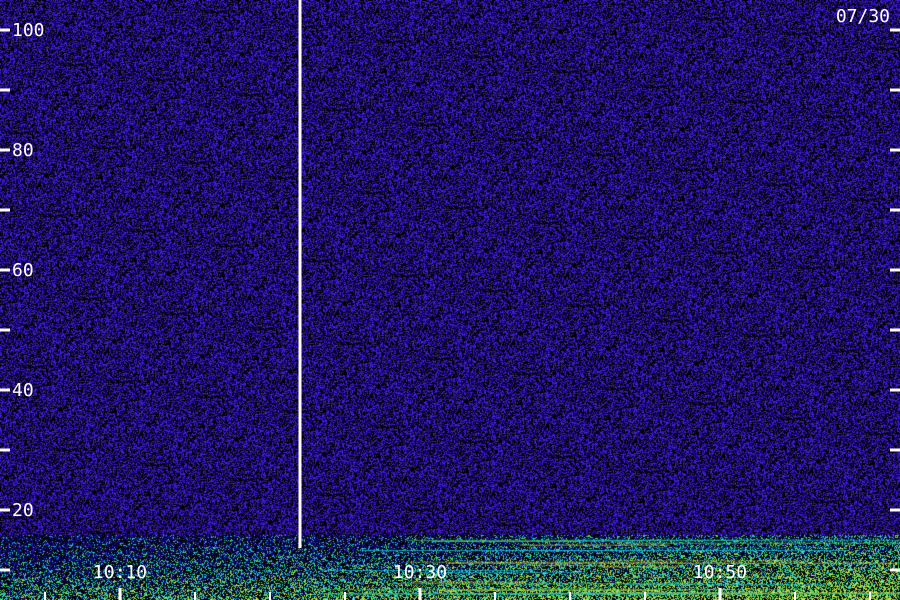 This screenshot has height=600, width=900. Describe the element at coordinates (23, 510) in the screenshot. I see `y-tick-label: 20` at that location.